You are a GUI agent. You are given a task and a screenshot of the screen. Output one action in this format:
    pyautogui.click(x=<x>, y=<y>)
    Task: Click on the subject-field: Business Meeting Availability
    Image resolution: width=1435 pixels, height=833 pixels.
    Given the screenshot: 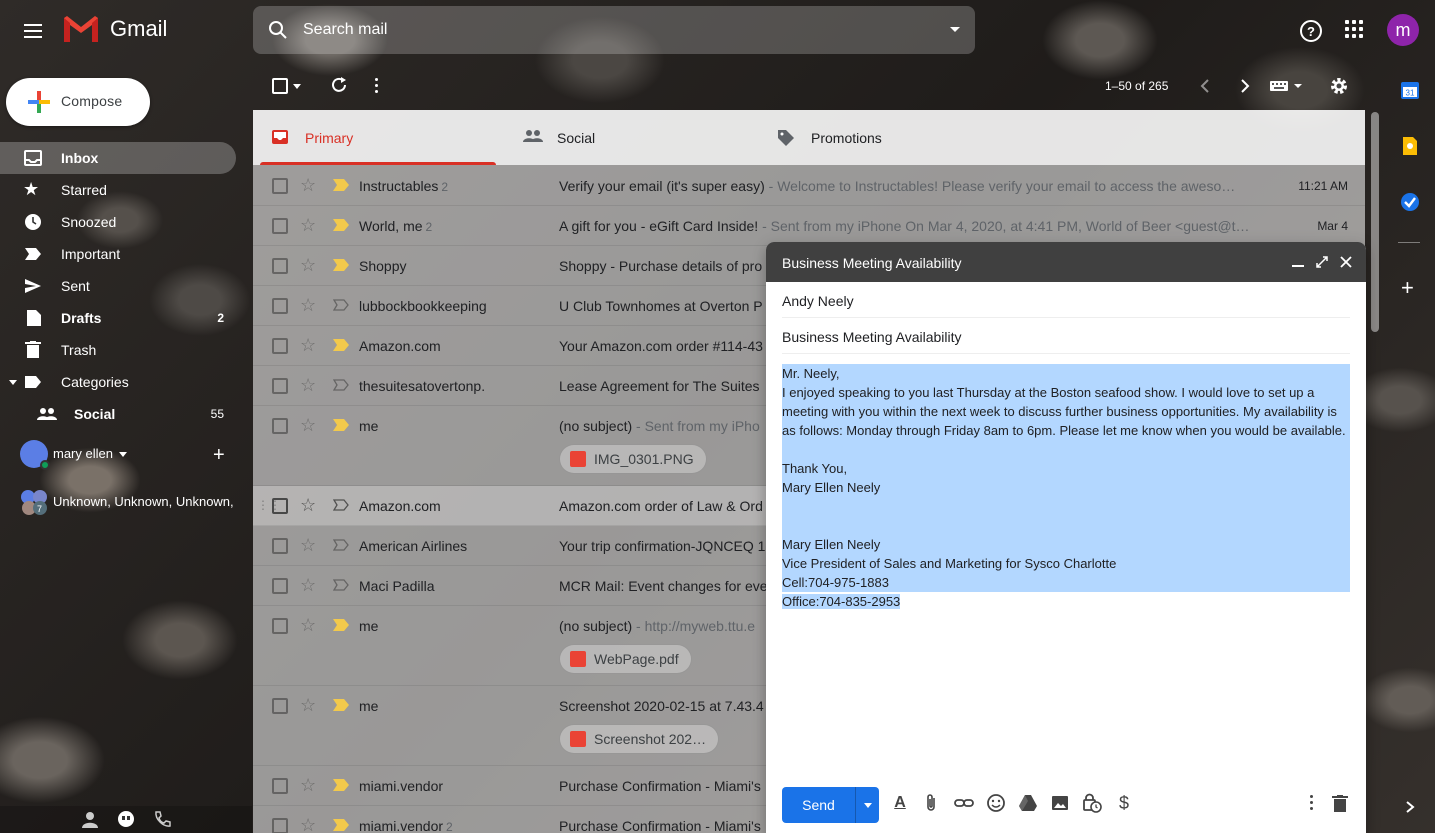 What is the action you would take?
    pyautogui.click(x=1066, y=336)
    